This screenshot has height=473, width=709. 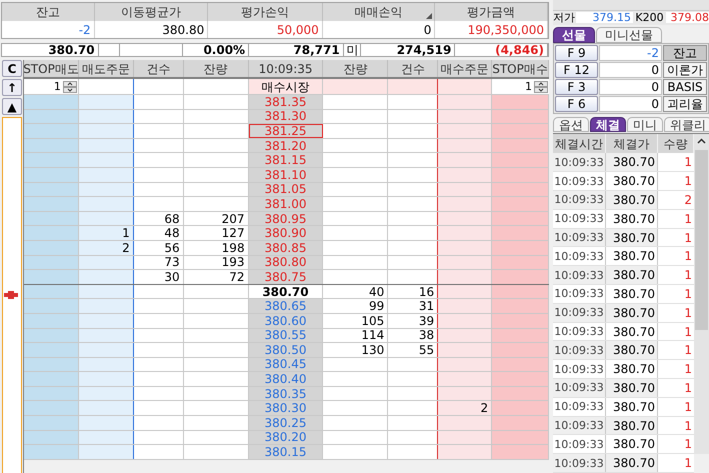 What do you see at coordinates (576, 52) in the screenshot?
I see `contract-button: F 9` at bounding box center [576, 52].